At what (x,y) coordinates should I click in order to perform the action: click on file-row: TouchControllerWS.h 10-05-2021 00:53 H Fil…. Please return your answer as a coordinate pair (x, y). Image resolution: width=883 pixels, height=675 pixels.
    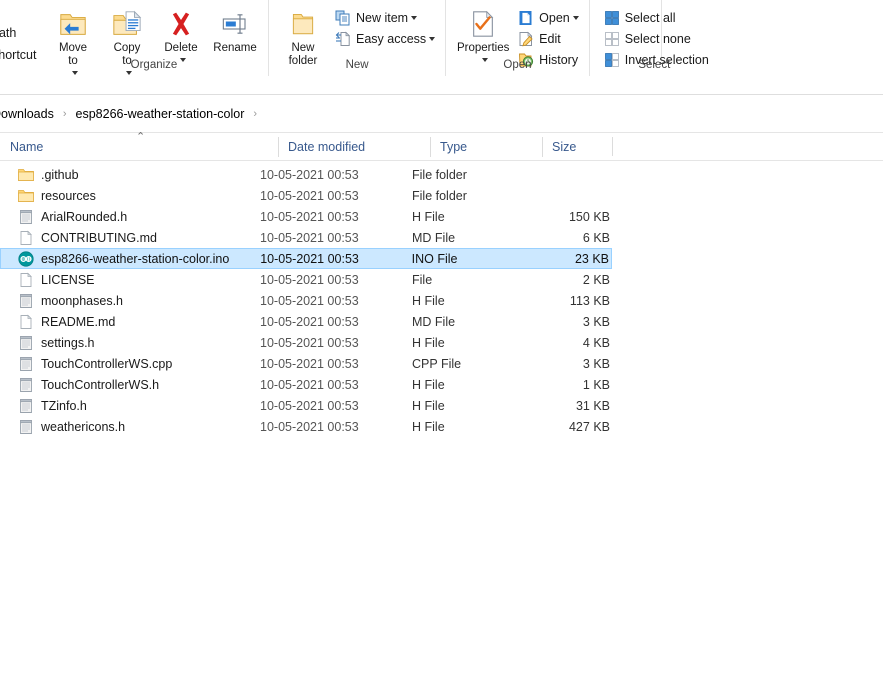
    Looking at the image, I should click on (306, 384).